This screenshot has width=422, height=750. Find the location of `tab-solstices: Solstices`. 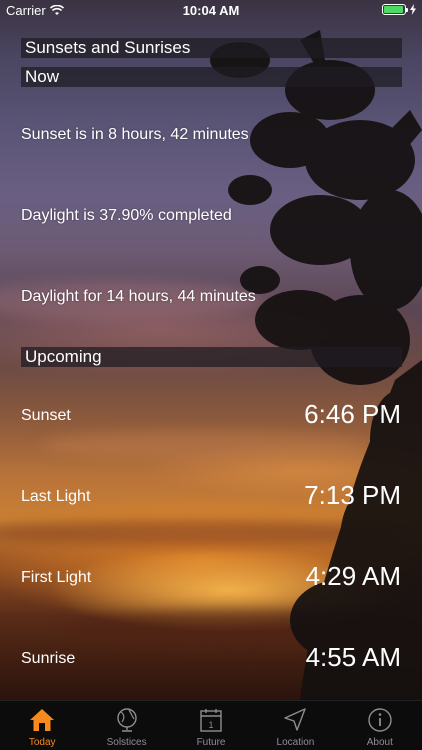

tab-solstices: Solstices is located at coordinates (126, 725).